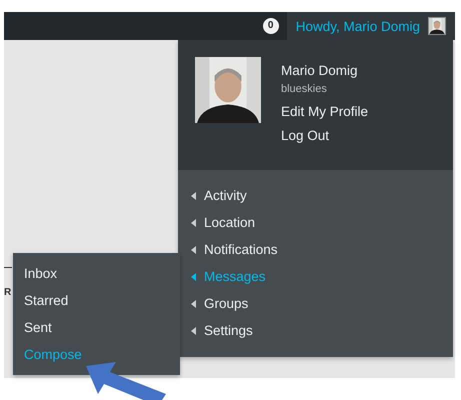  I want to click on notification-count: 0, so click(270, 26).